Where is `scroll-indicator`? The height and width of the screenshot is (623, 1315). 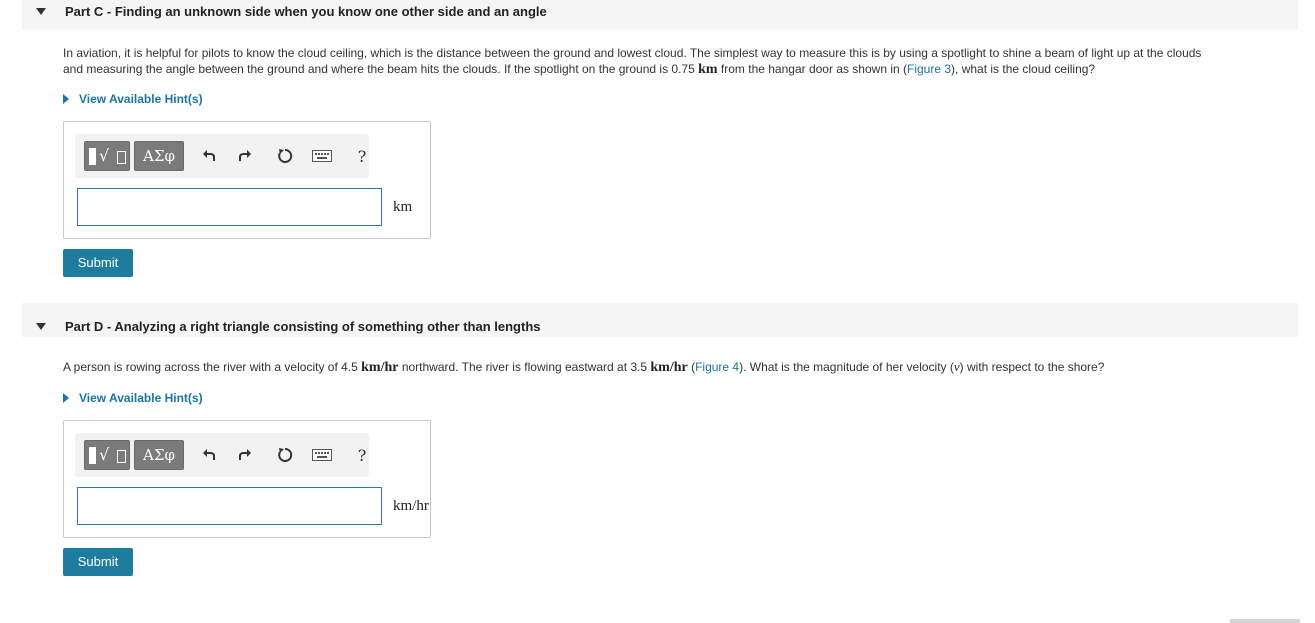 scroll-indicator is located at coordinates (1265, 621).